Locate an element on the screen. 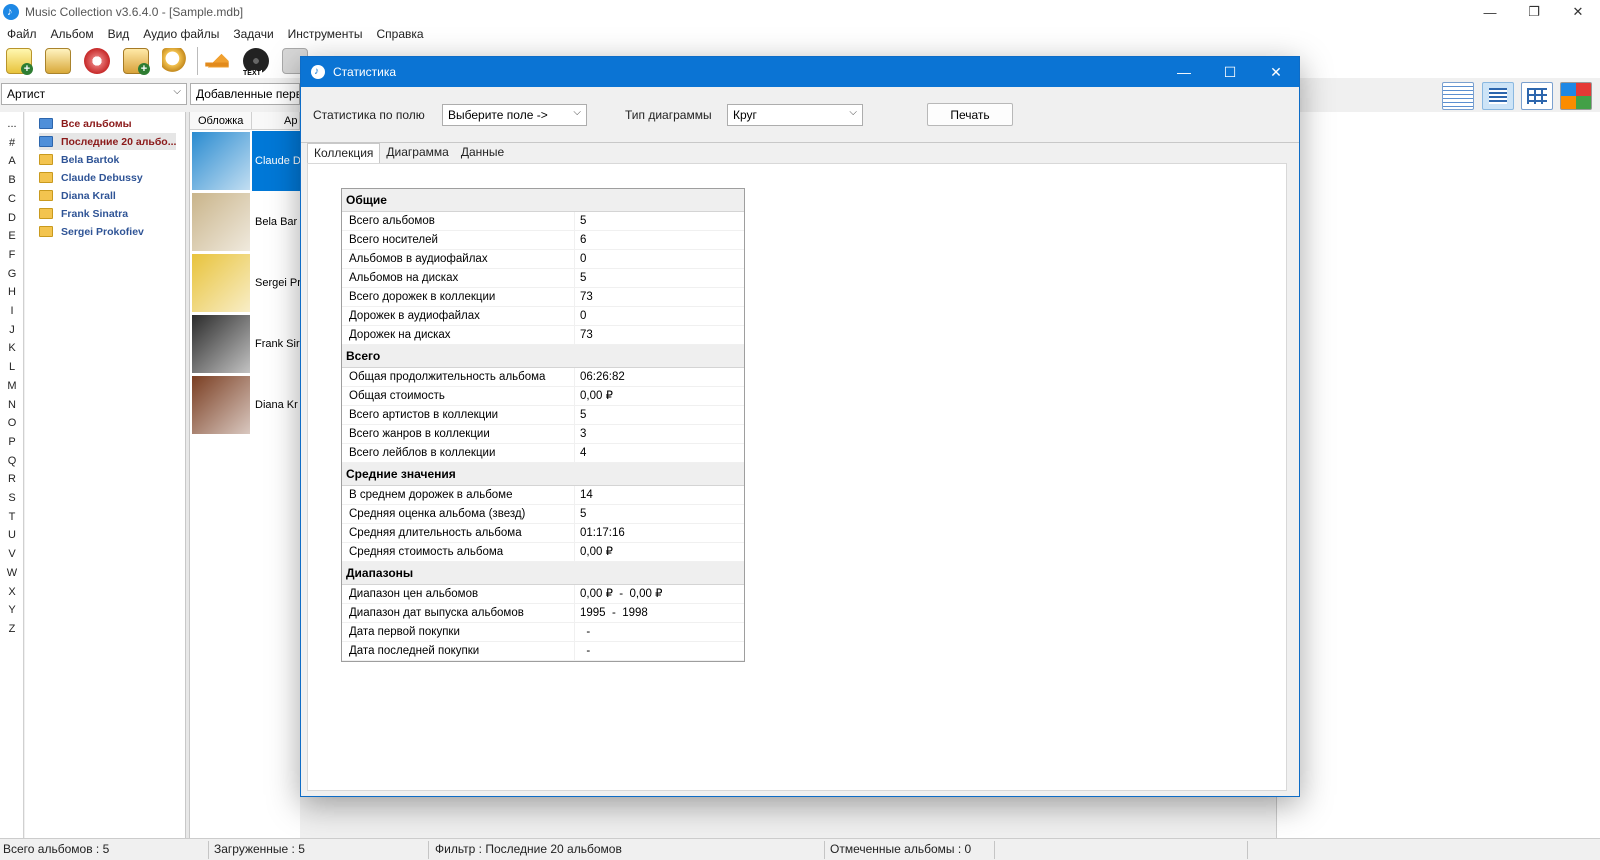  menu-view: Вид is located at coordinates (119, 34).